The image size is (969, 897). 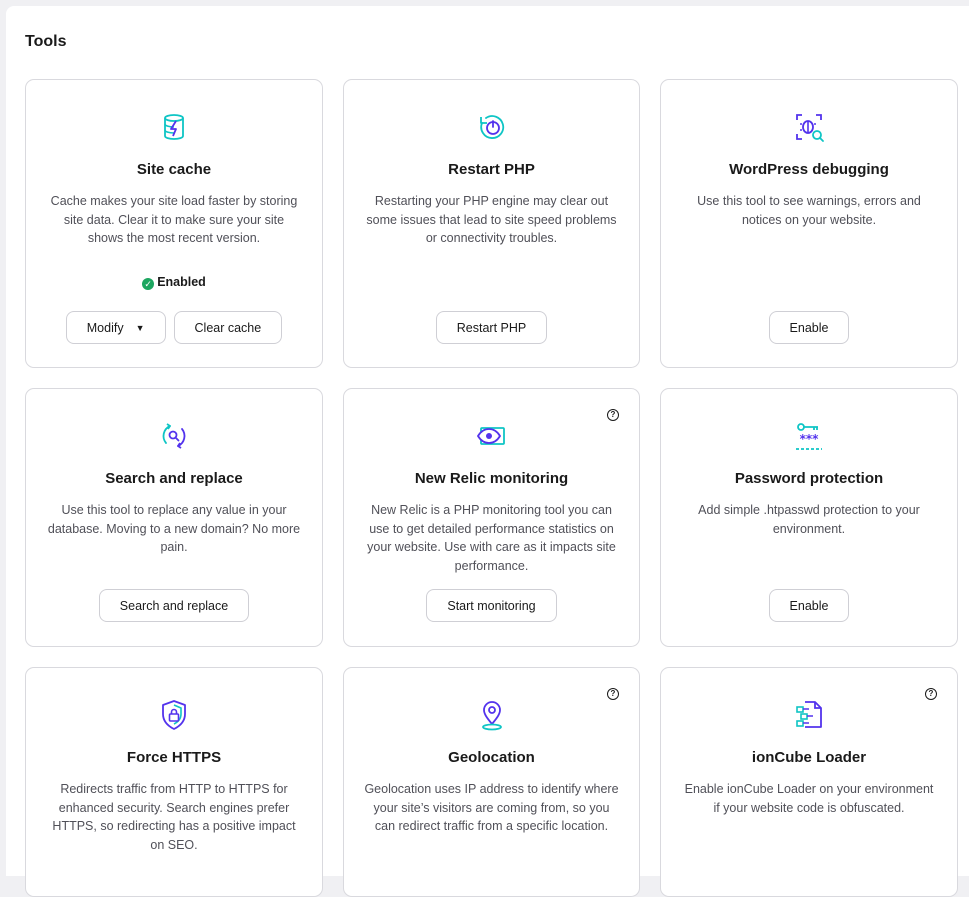 What do you see at coordinates (491, 327) in the screenshot?
I see `restart-php-button: Restart PHP` at bounding box center [491, 327].